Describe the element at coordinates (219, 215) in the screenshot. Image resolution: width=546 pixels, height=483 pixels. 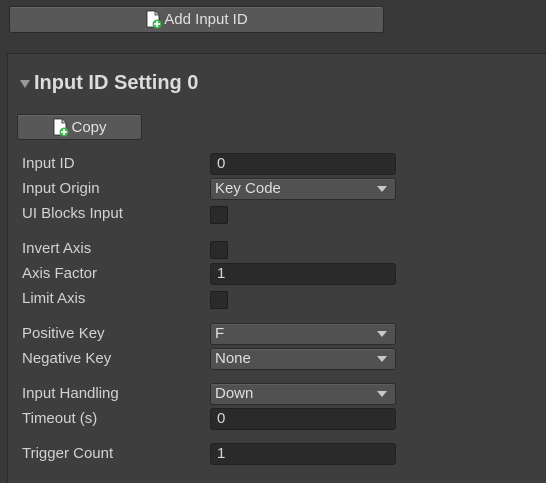
I see `ui-blocks-input-checkbox` at that location.